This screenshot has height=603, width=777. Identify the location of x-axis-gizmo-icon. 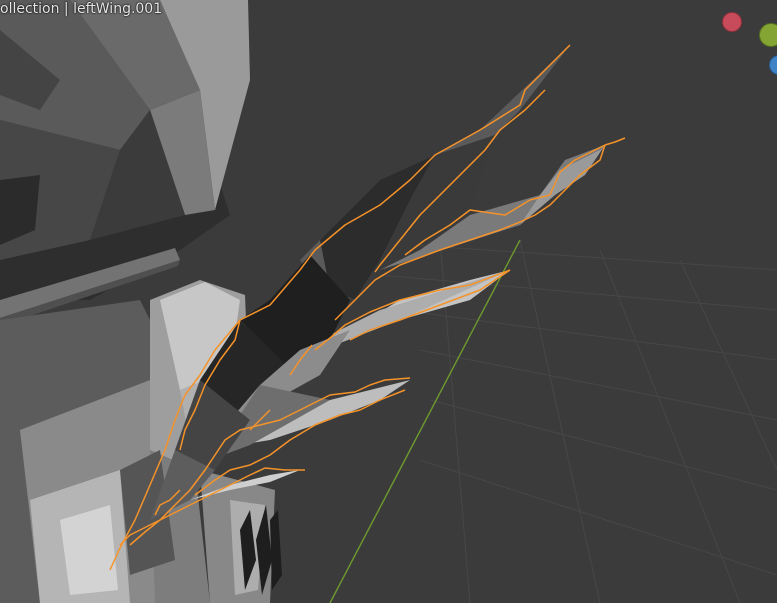
(732, 22).